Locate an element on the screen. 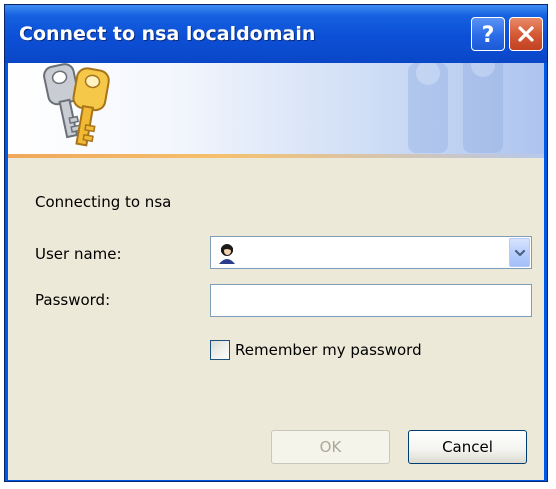 Image resolution: width=556 pixels, height=489 pixels. title-bar: Connect to nsa localdomain ? is located at coordinates (276, 34).